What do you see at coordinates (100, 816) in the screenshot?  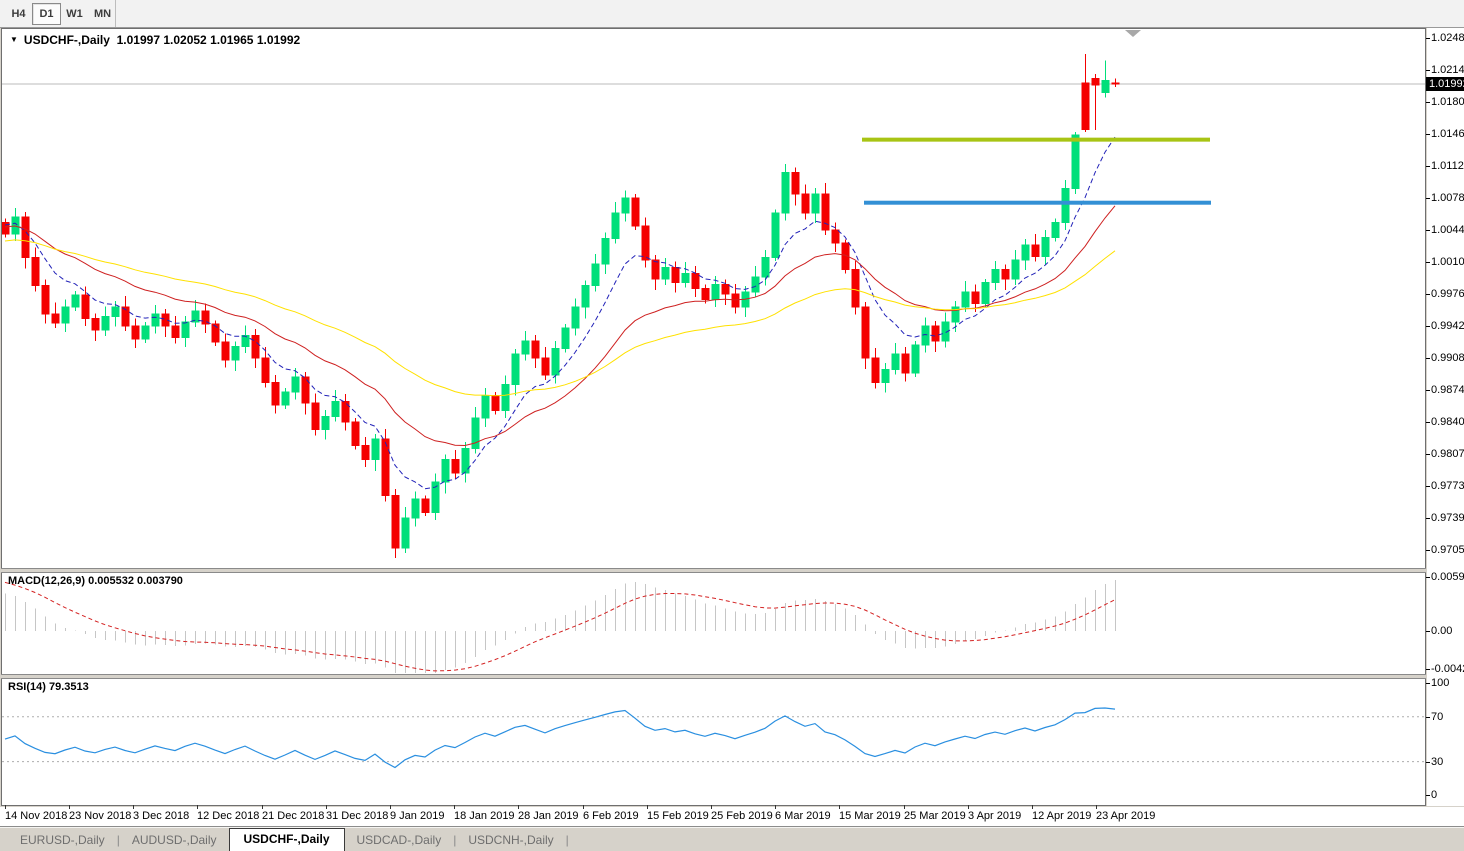 I see `date-axis-label: 23 Nov 2018` at bounding box center [100, 816].